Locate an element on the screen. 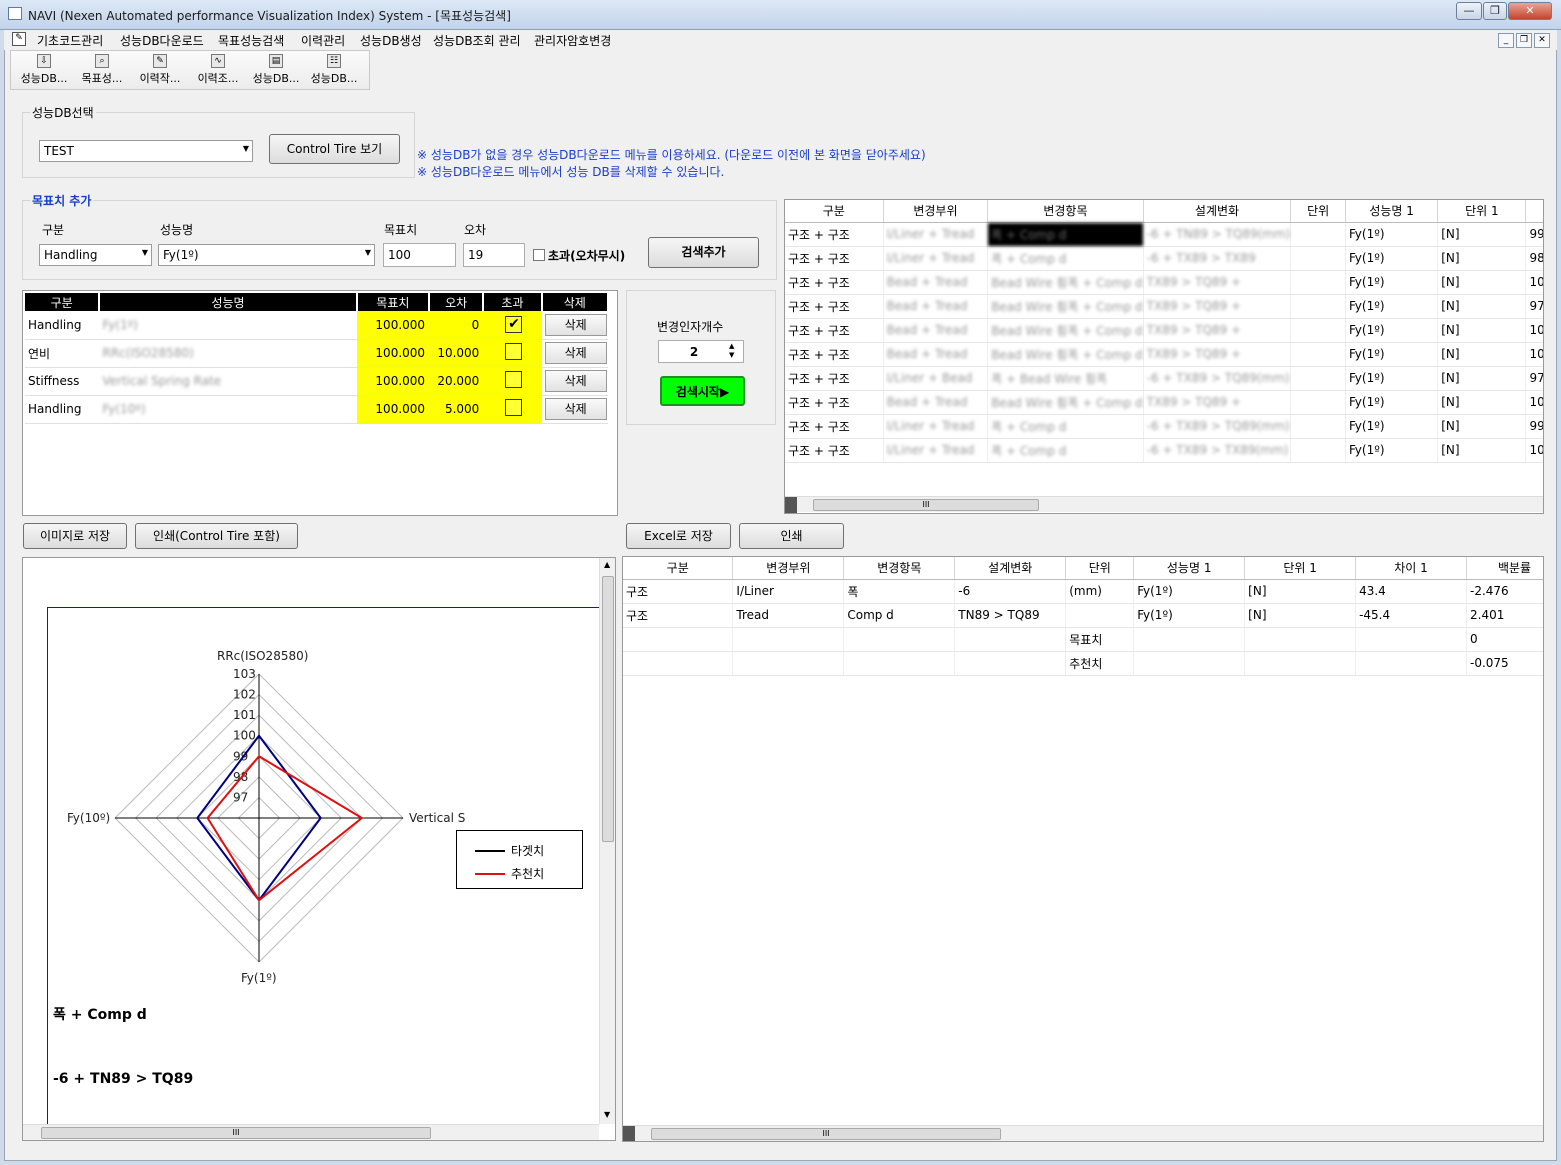 Image resolution: width=1561 pixels, height=1165 pixels. chevron-down-icon: ▼ is located at coordinates (367, 252).